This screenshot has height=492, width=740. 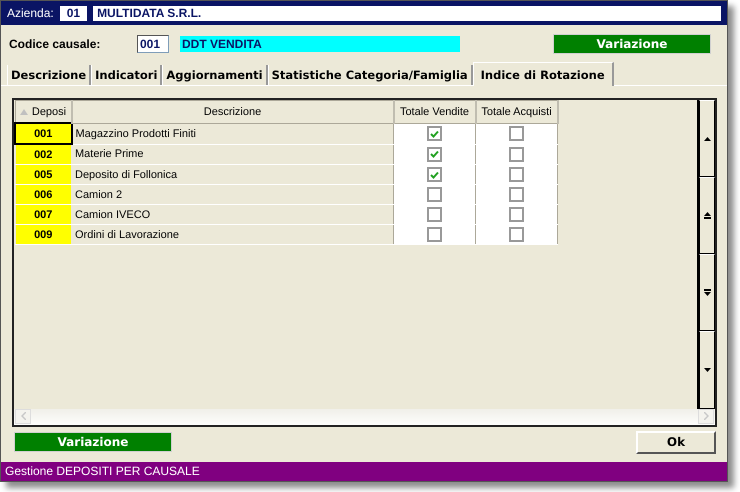 What do you see at coordinates (233, 111) in the screenshot?
I see `column-header: Descrizione` at bounding box center [233, 111].